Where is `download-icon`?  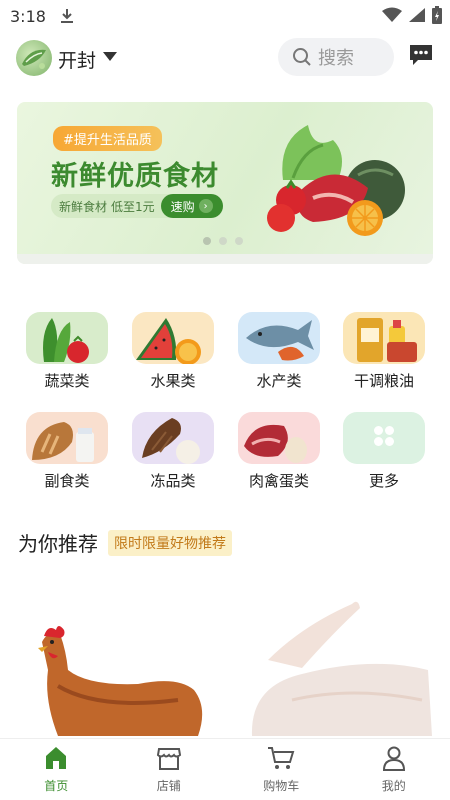
download-icon is located at coordinates (66, 16).